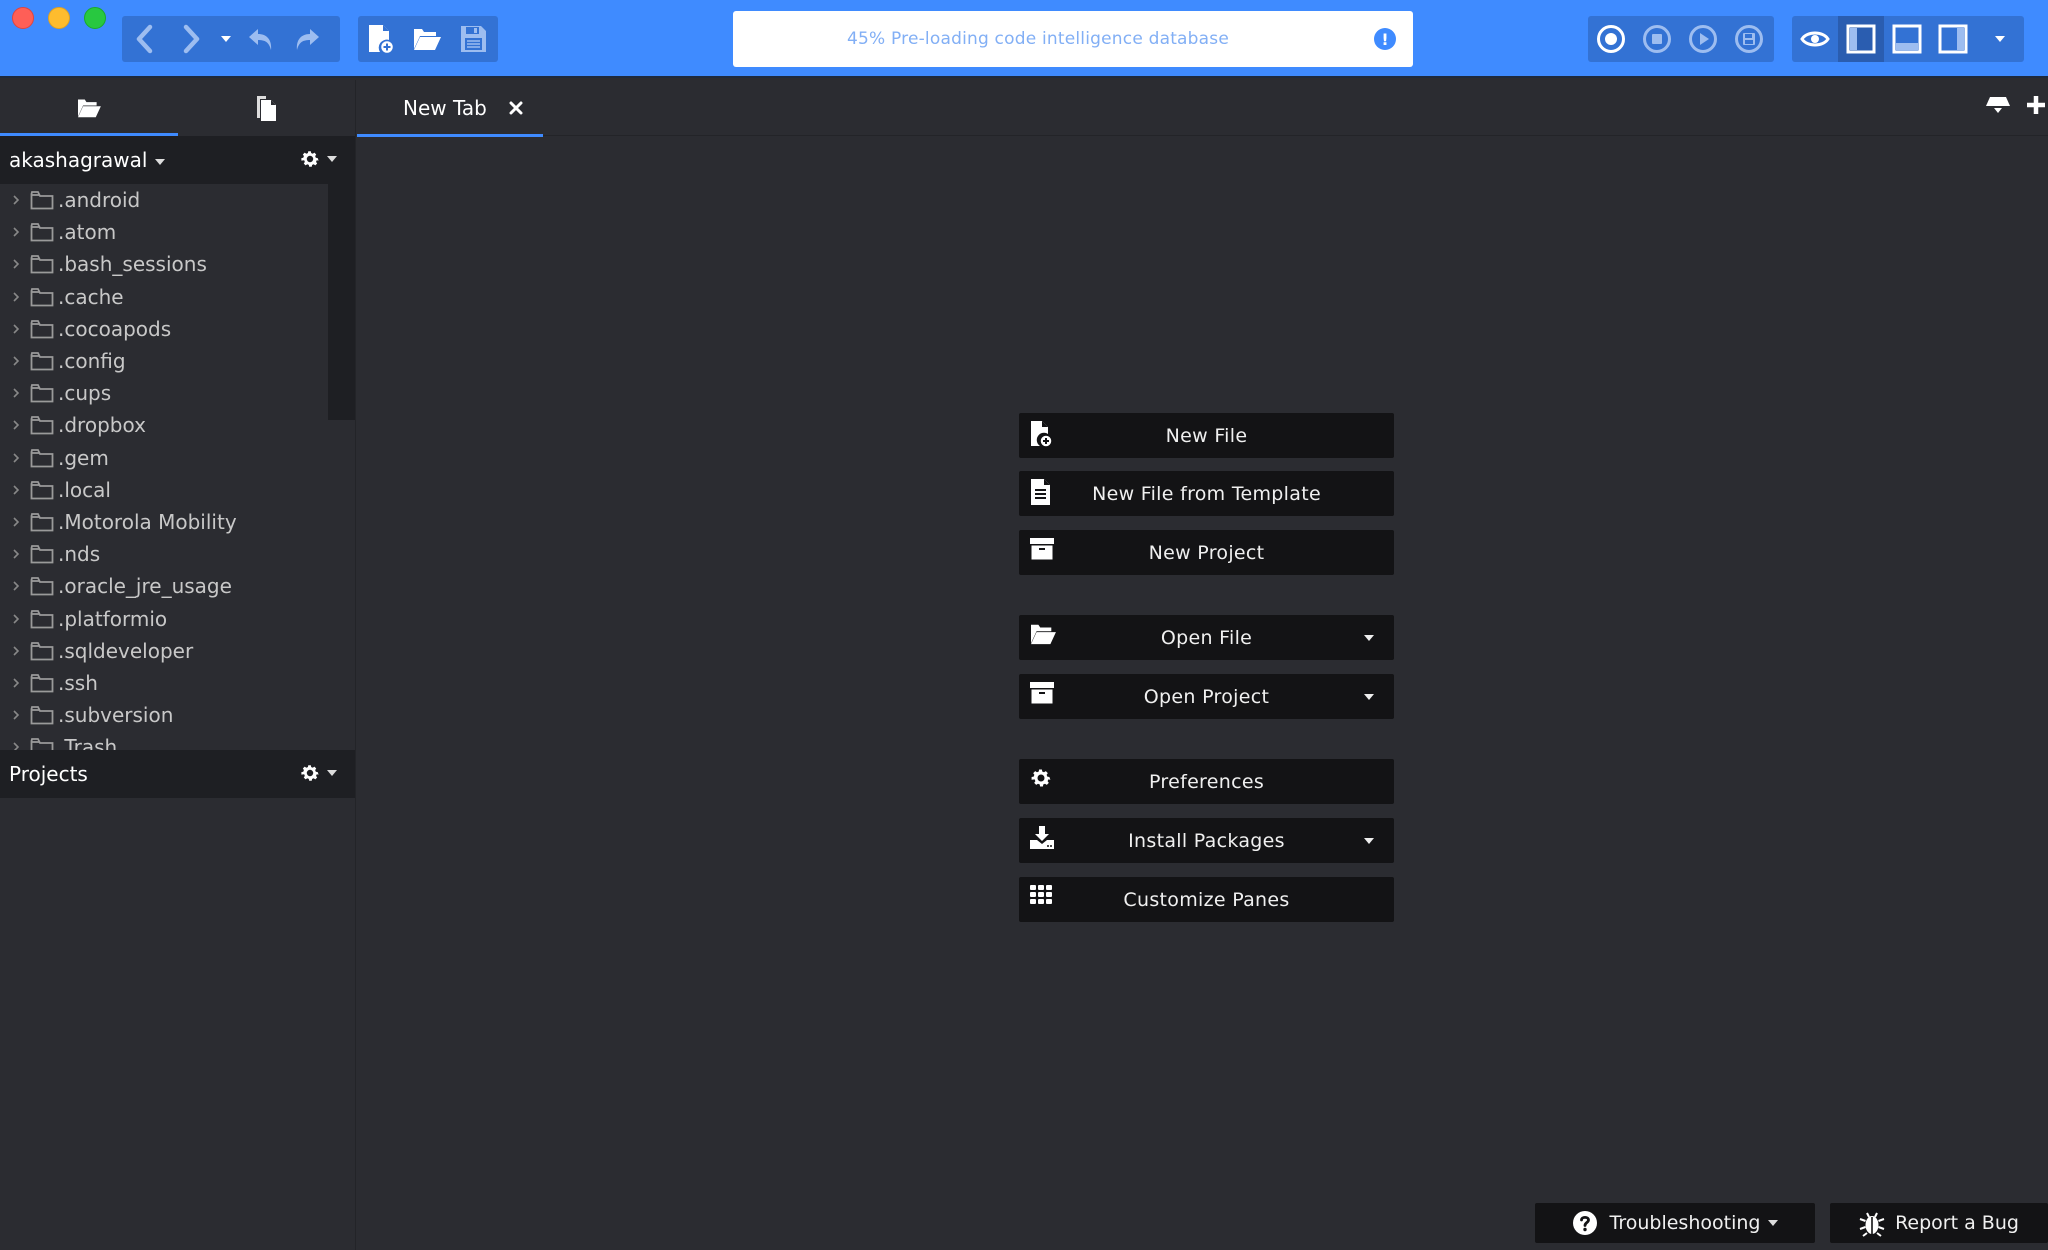 This screenshot has width=2048, height=1250. I want to click on stop-macro-button, so click(1657, 39).